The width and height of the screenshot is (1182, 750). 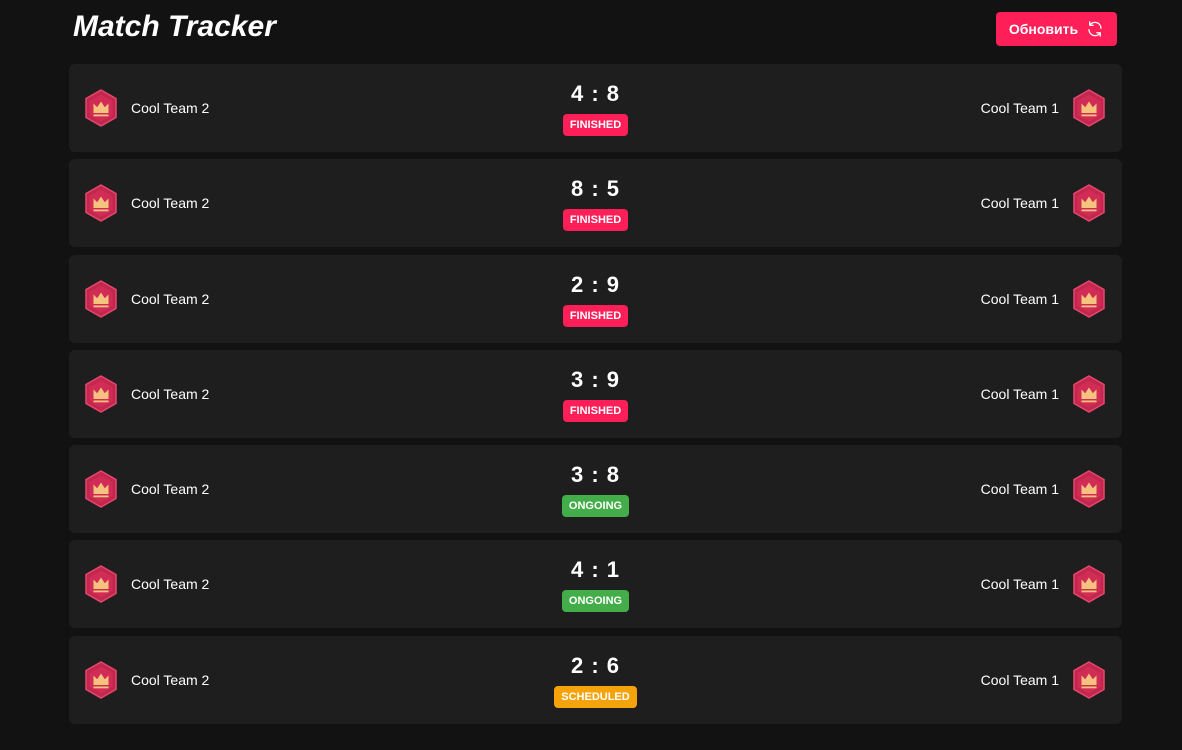 I want to click on score-block: 4 : 8 FINISHED, so click(x=596, y=108).